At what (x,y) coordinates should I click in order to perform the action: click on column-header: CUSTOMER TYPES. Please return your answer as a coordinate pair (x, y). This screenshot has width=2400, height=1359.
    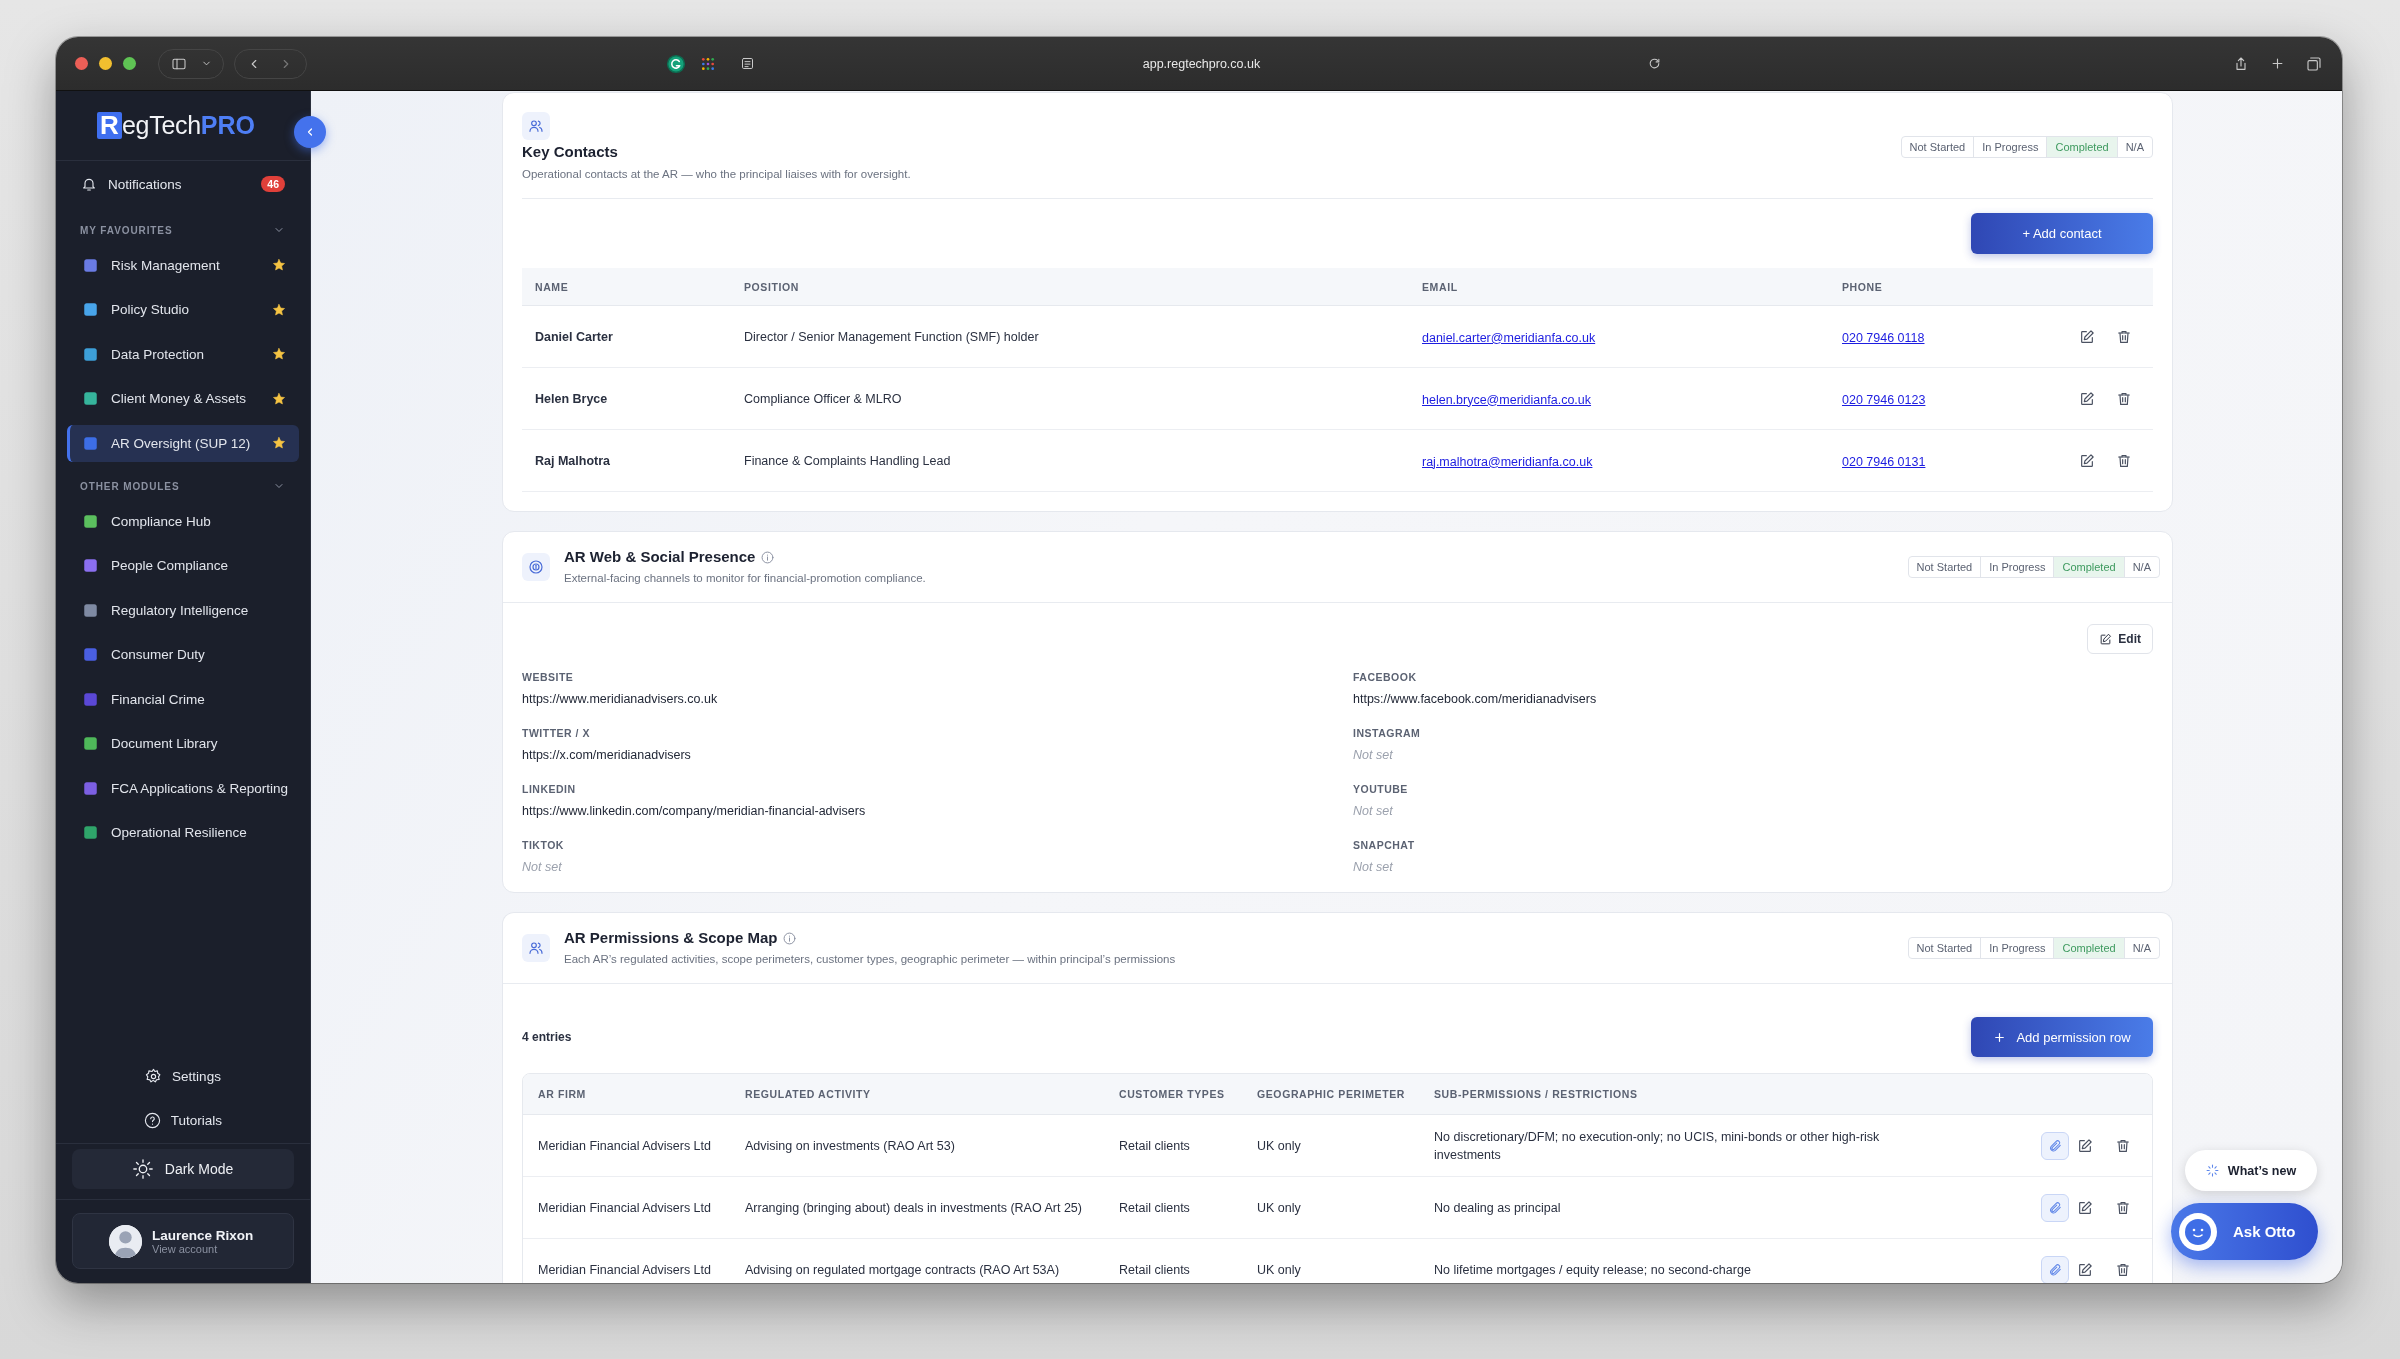
    Looking at the image, I should click on (1172, 1094).